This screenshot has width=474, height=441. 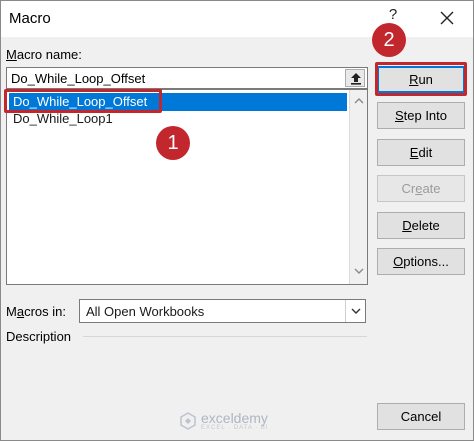 I want to click on cancel-button: Cancel, so click(x=421, y=416).